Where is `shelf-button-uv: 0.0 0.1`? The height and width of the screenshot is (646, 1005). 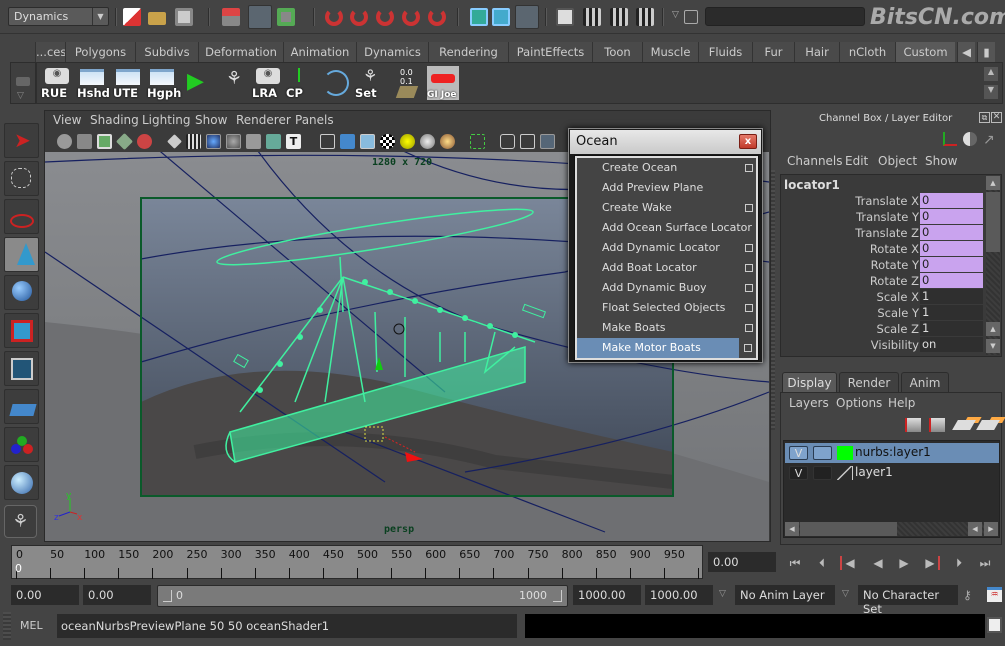
shelf-button-uv: 0.0 0.1 is located at coordinates (408, 83).